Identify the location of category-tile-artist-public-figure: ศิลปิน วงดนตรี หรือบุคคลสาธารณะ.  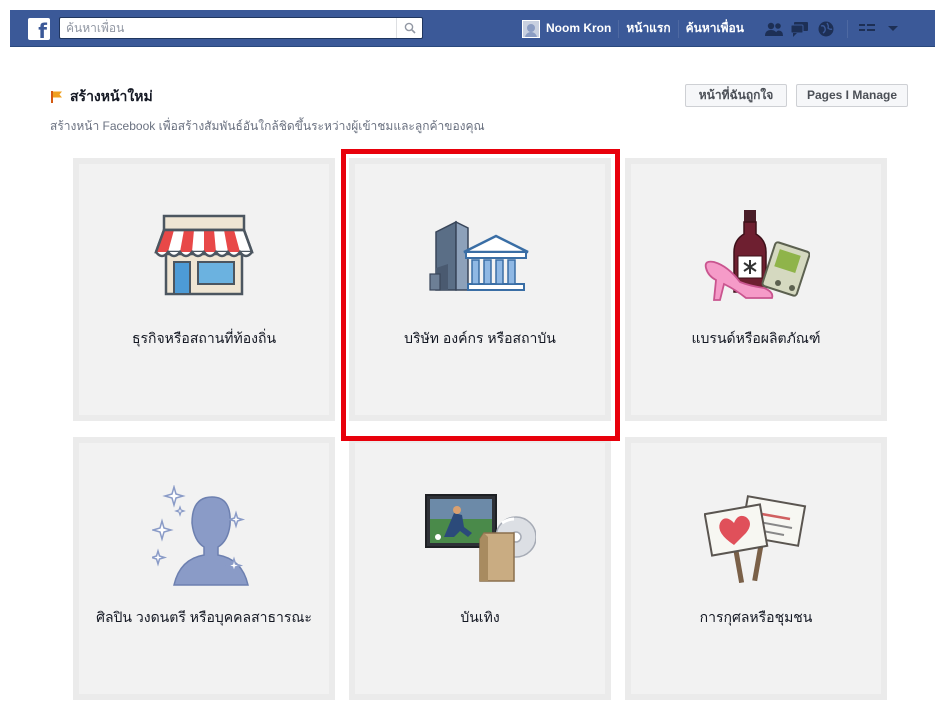
(204, 568).